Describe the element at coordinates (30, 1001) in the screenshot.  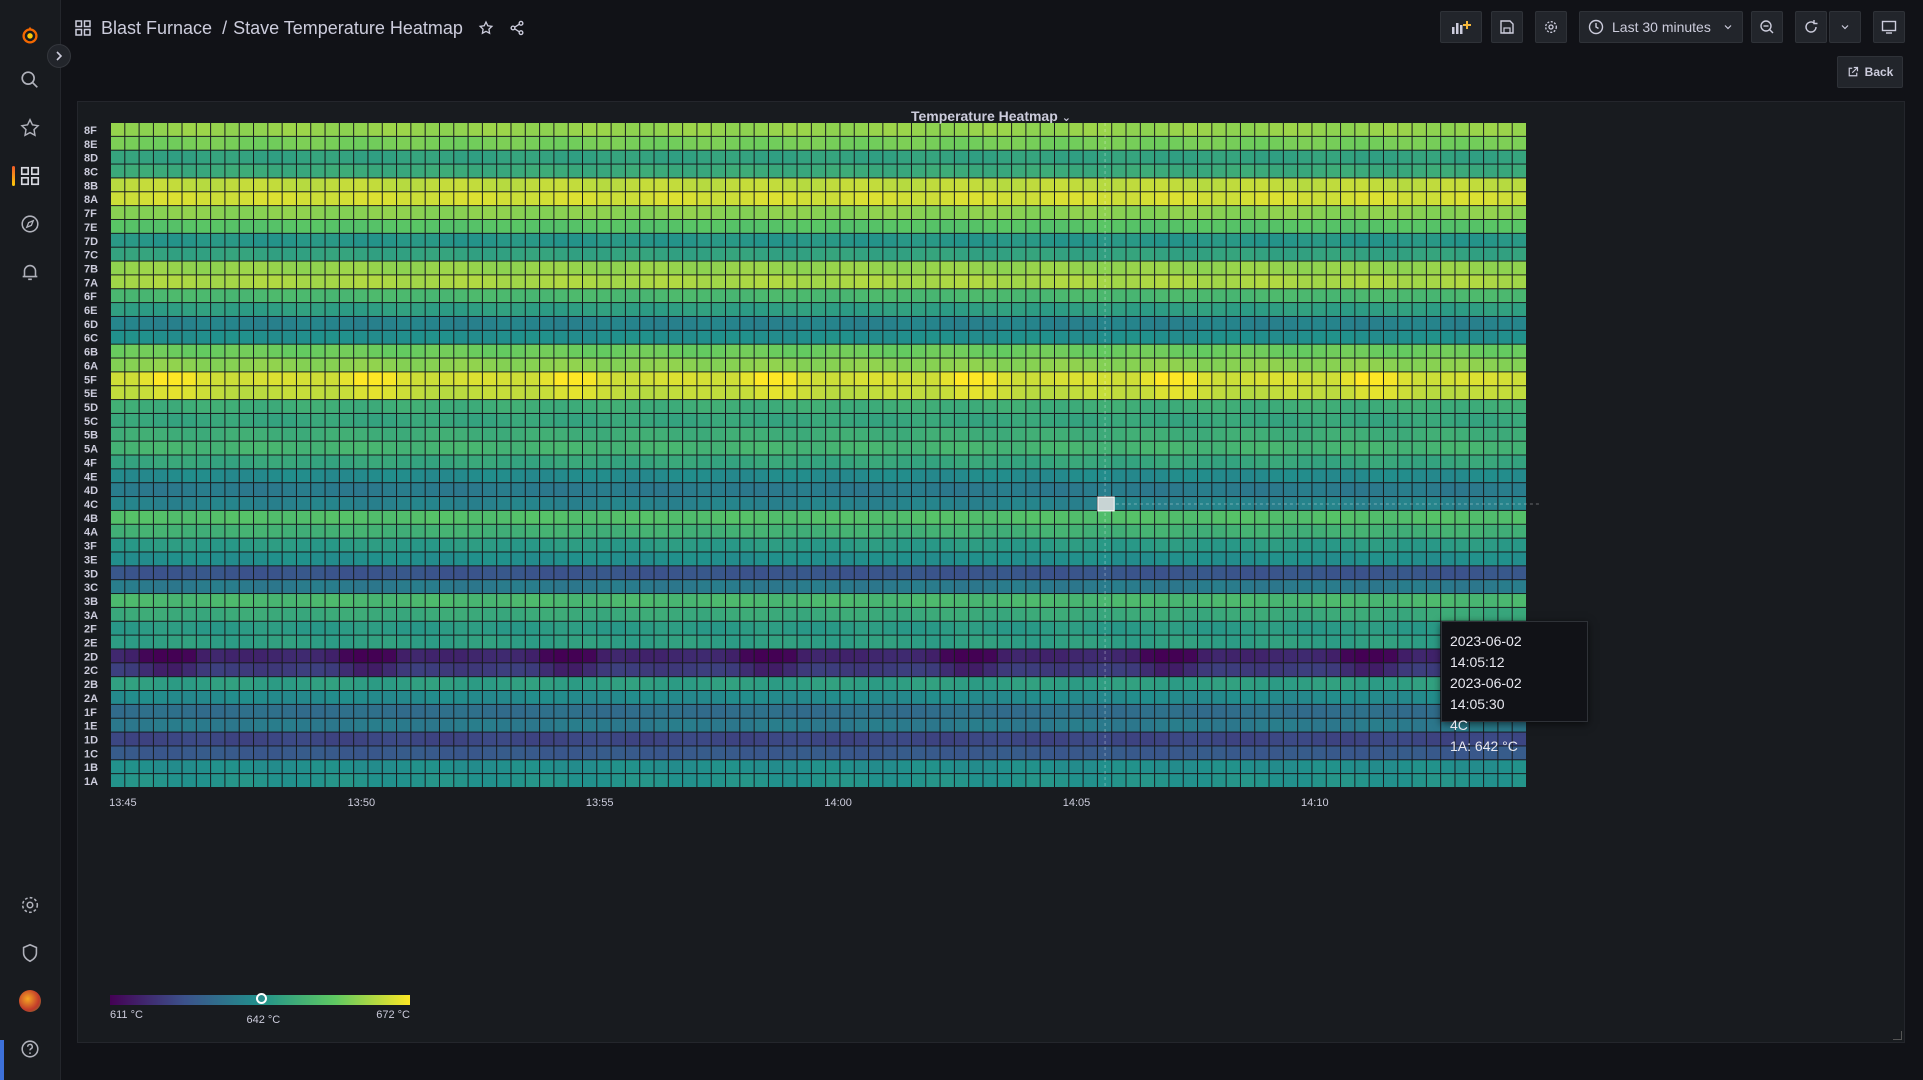
I see `avatar` at that location.